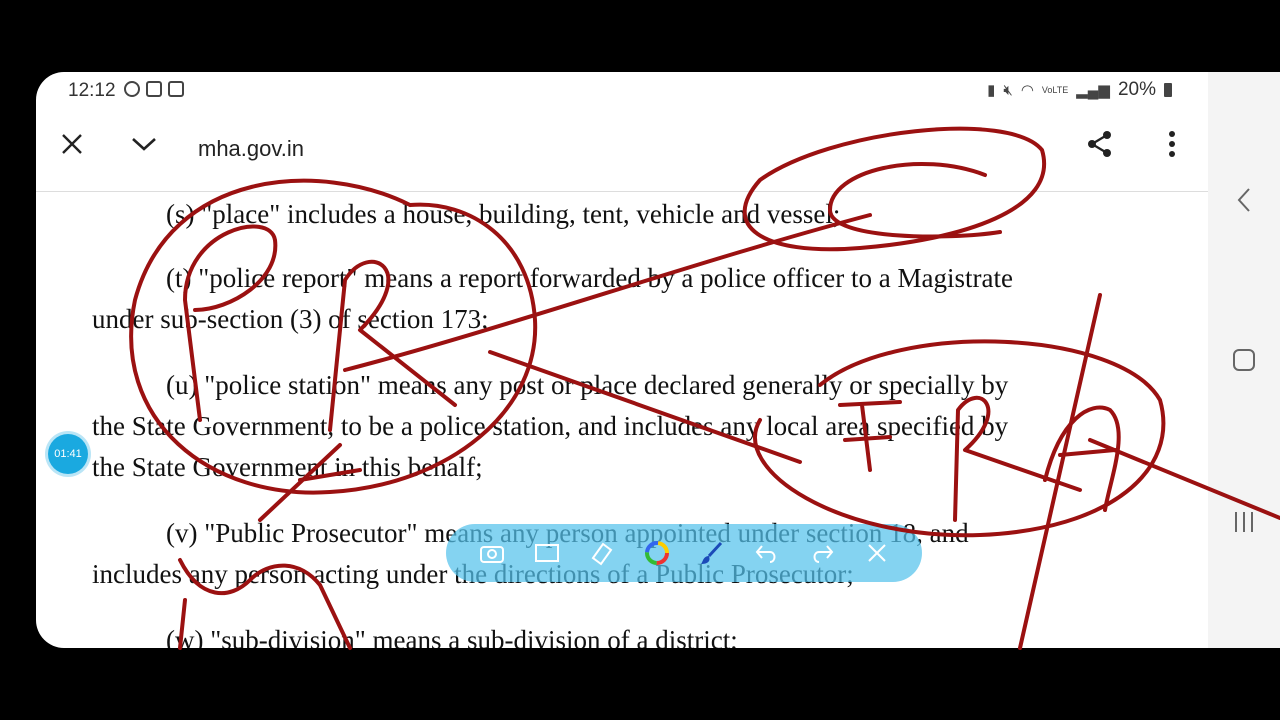 The image size is (1280, 720). I want to click on rectangle-icon, so click(546, 553).